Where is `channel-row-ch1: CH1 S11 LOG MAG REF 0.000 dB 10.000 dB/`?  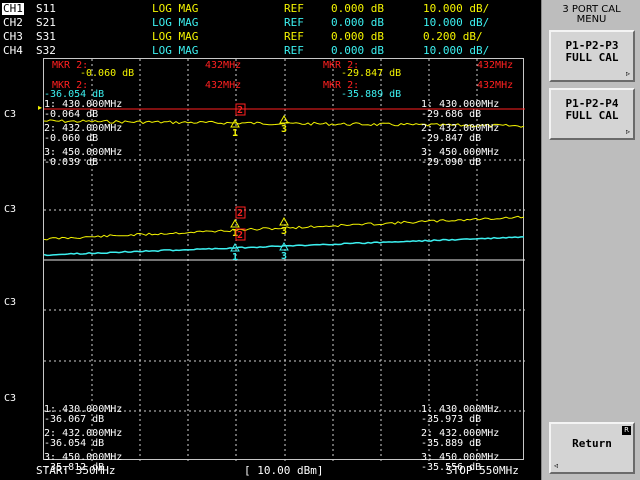 channel-row-ch1: CH1 S11 LOG MAG REF 0.000 dB 10.000 dB/ is located at coordinates (268, 9).